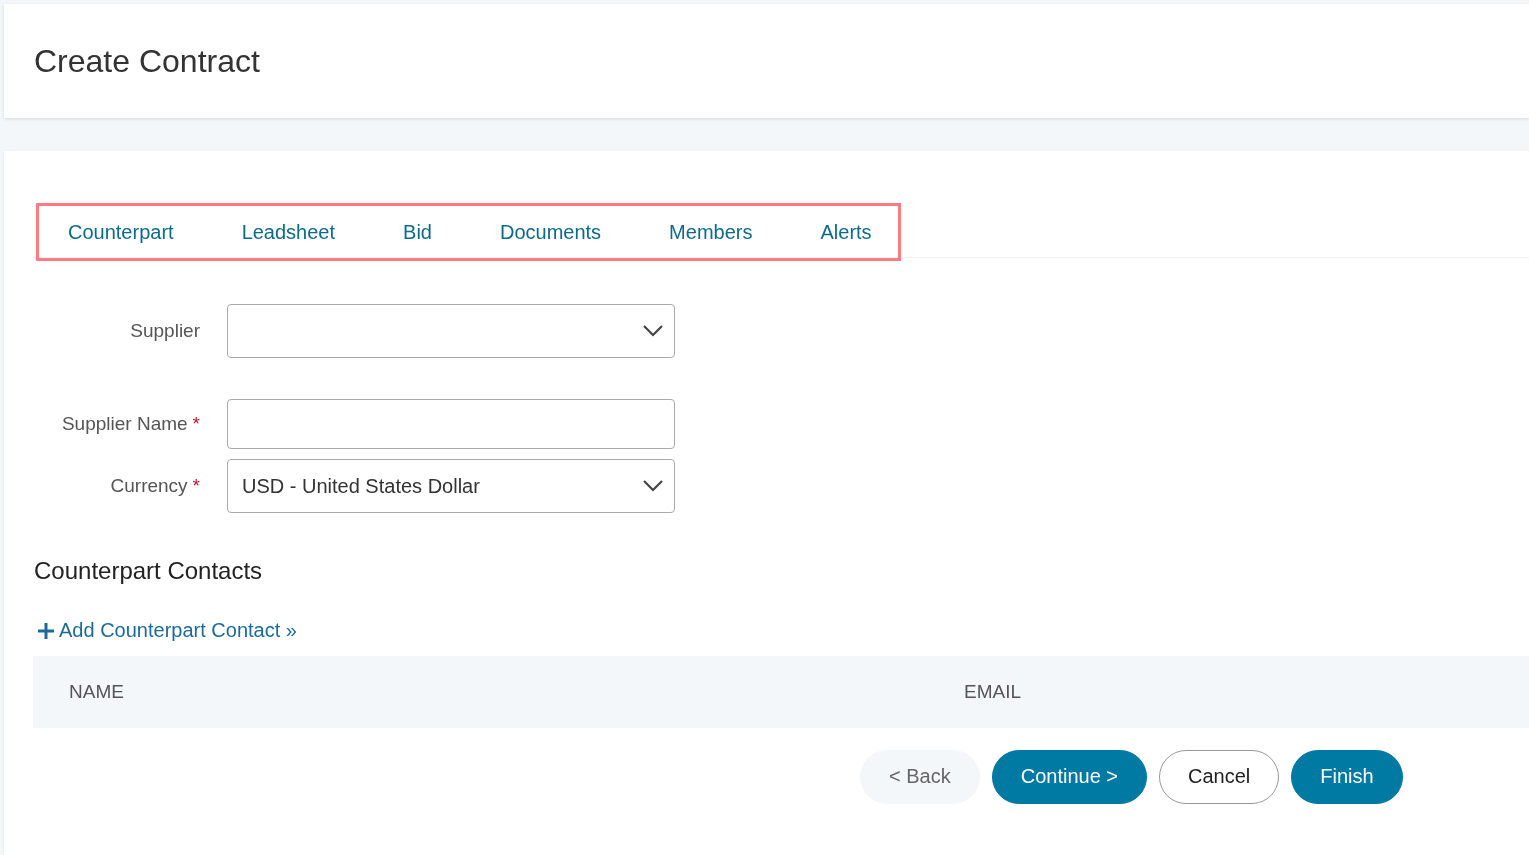 The height and width of the screenshot is (855, 1529). What do you see at coordinates (46, 630) in the screenshot?
I see `plus-icon` at bounding box center [46, 630].